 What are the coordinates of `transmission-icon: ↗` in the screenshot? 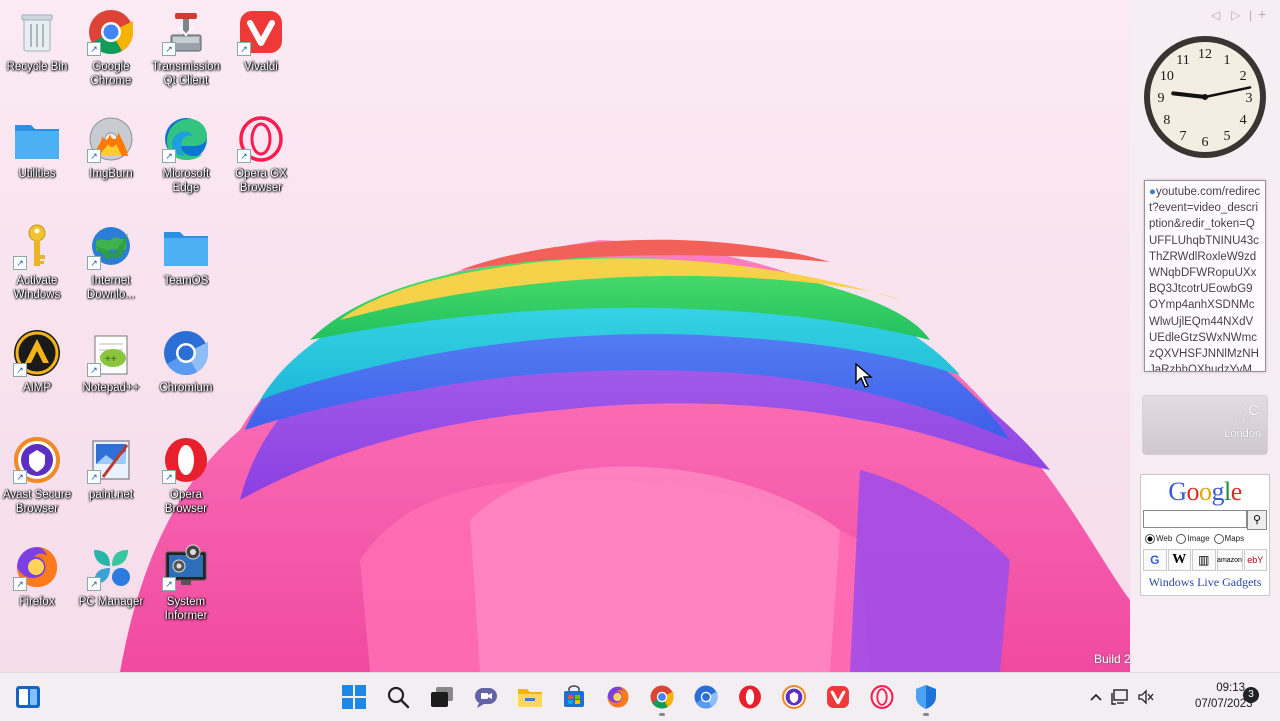 It's located at (186, 32).